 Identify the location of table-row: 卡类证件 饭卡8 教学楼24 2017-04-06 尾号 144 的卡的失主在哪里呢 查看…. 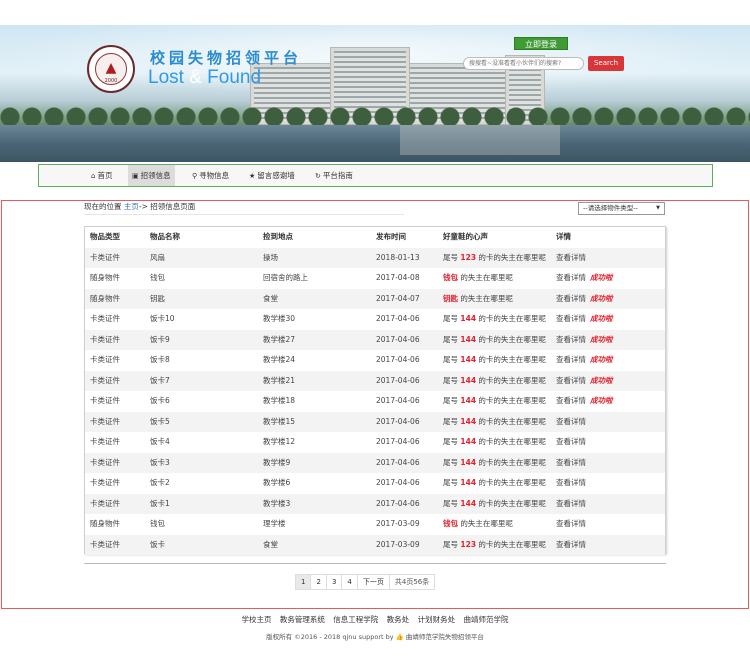
(375, 360).